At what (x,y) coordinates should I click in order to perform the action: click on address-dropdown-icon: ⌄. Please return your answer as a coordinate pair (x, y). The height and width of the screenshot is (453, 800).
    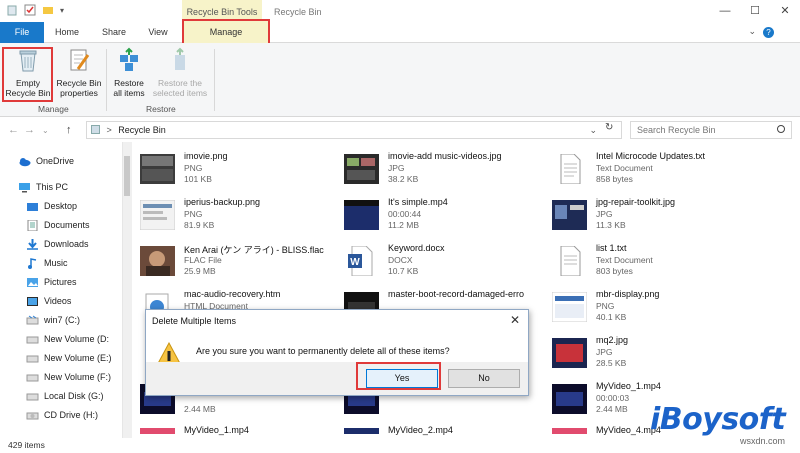
    Looking at the image, I should click on (593, 130).